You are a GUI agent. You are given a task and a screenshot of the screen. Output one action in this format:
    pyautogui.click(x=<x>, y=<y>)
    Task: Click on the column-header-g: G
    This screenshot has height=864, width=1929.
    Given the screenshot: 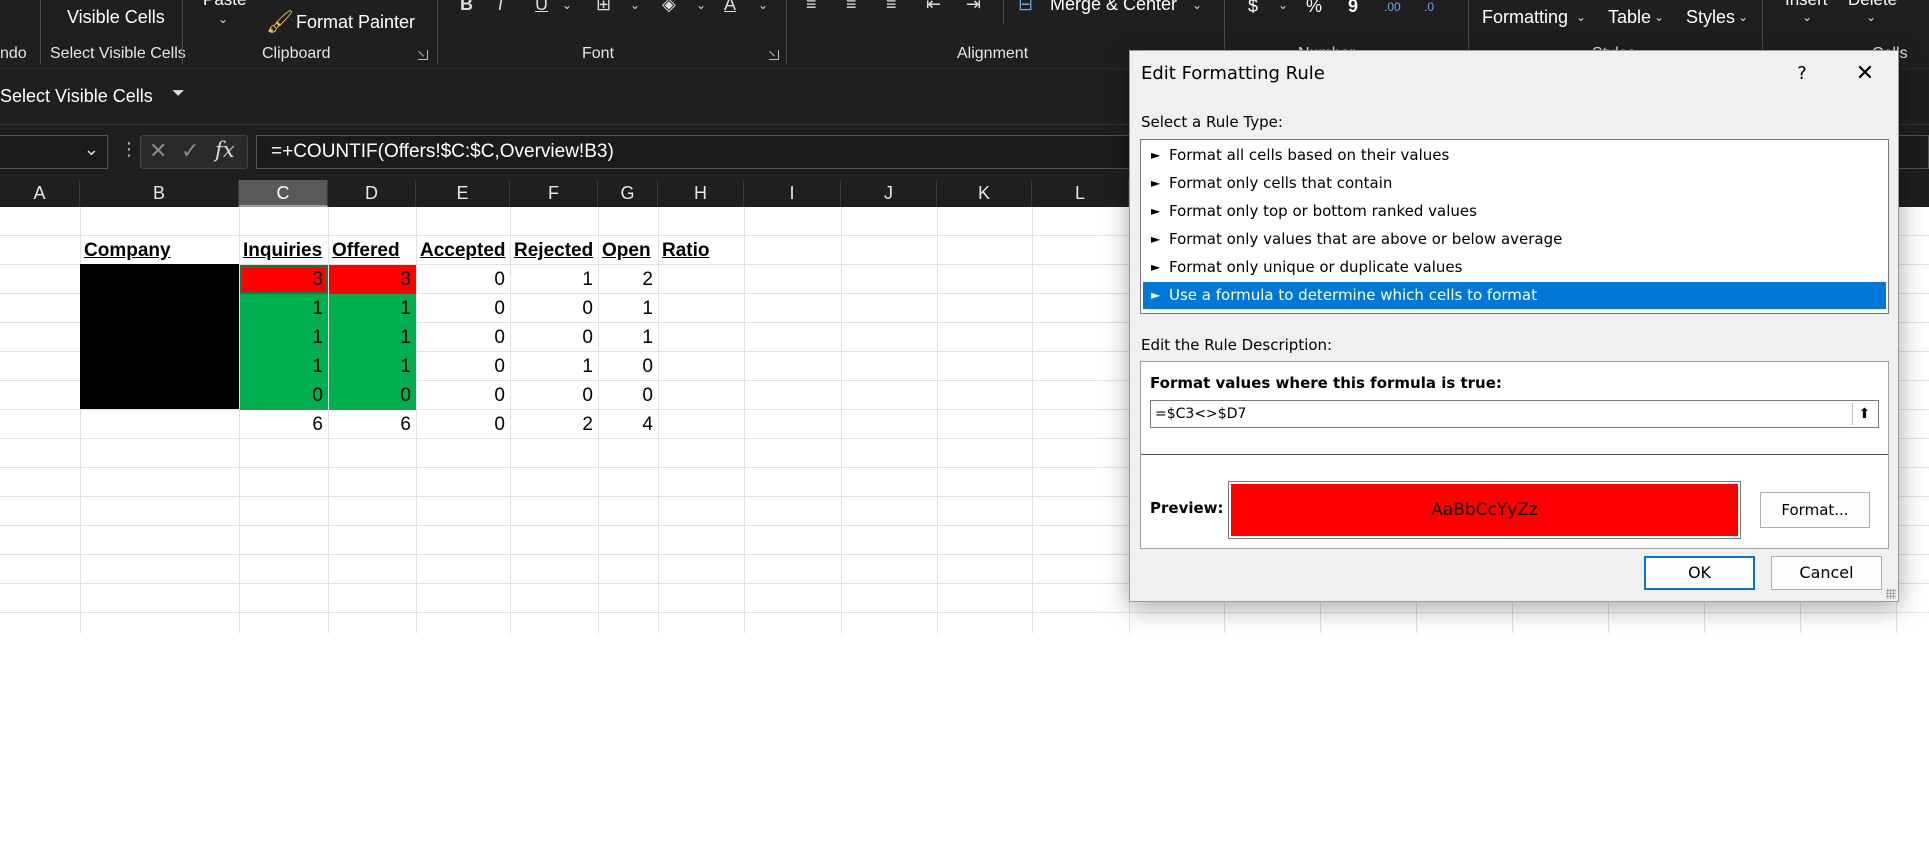 What is the action you would take?
    pyautogui.click(x=628, y=193)
    